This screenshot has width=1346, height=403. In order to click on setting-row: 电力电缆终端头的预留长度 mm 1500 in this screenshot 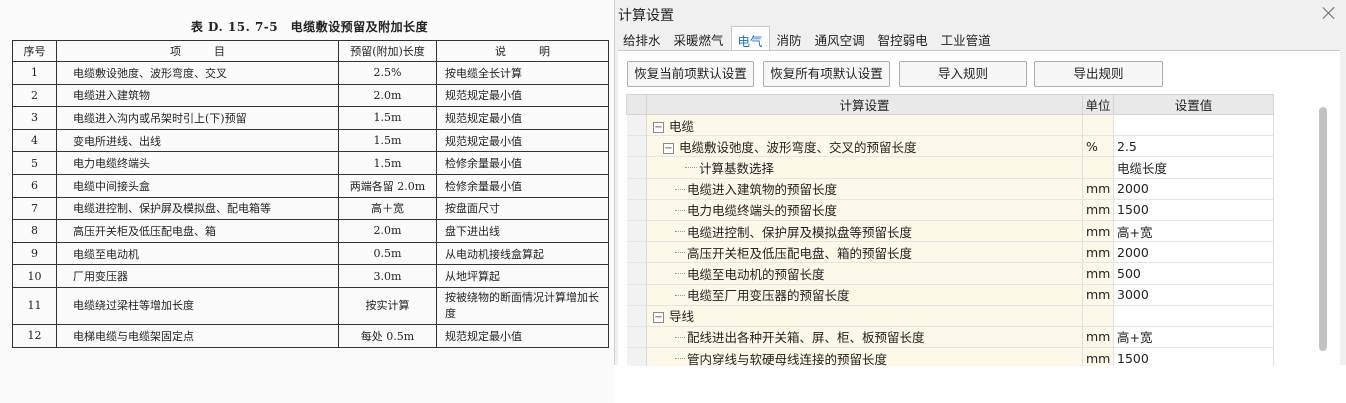, I will do `click(950, 210)`.